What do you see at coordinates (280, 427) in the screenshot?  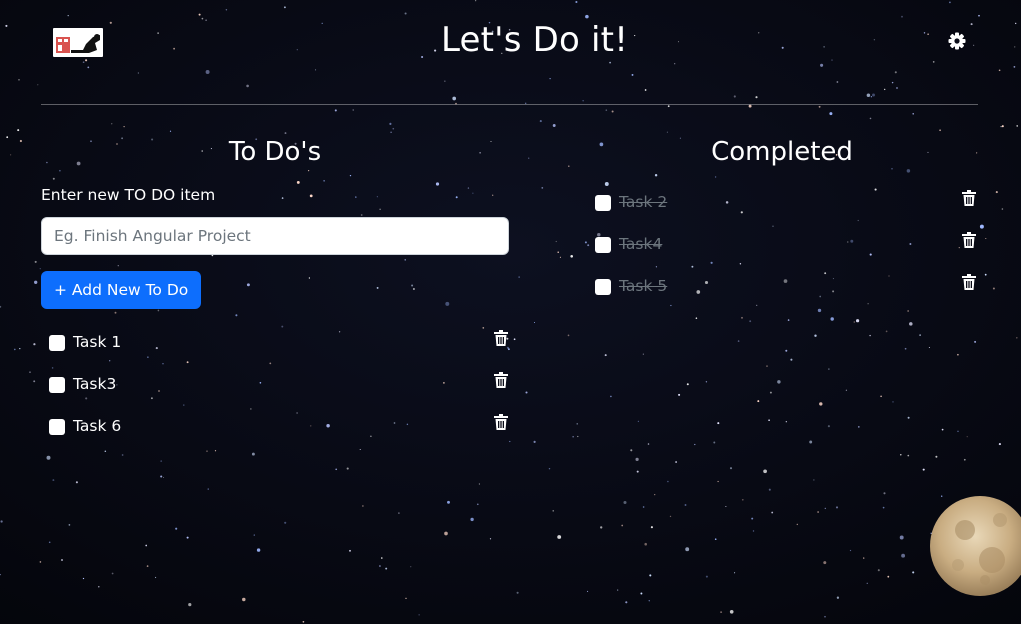 I see `todo-list-item: Task 6` at bounding box center [280, 427].